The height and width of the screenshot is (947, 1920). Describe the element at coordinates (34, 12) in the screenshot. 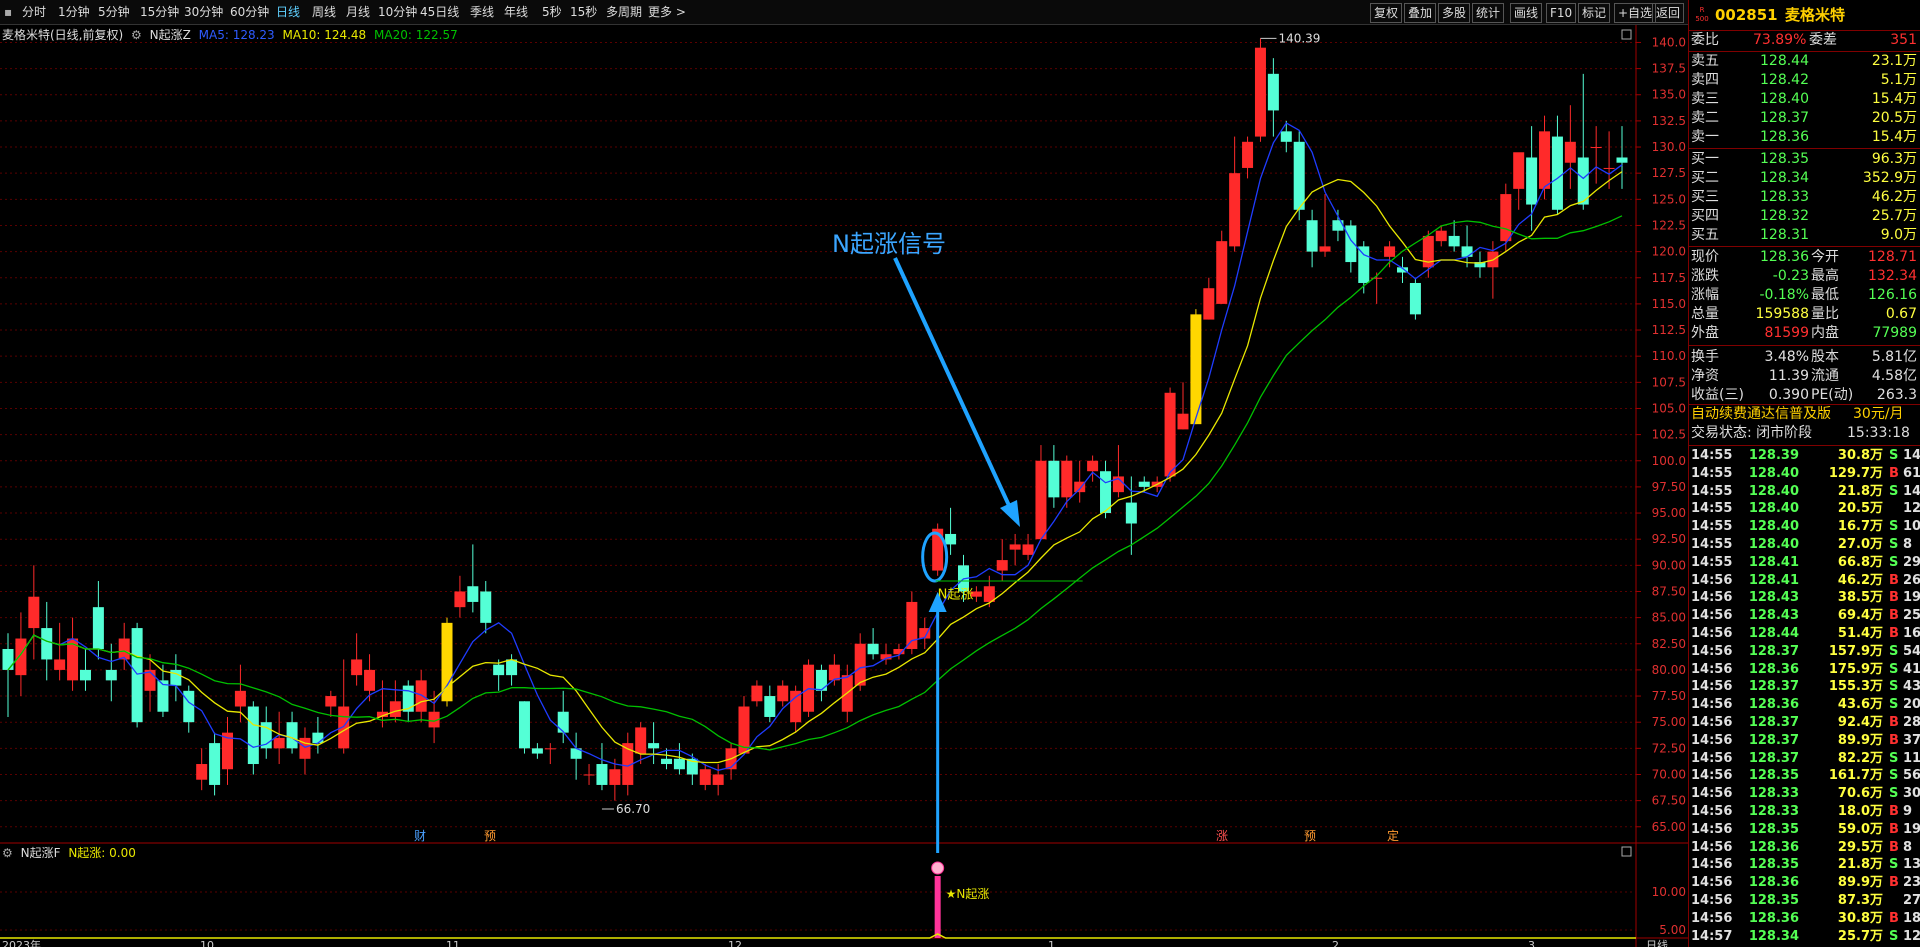

I see `period-tab: 分时` at that location.